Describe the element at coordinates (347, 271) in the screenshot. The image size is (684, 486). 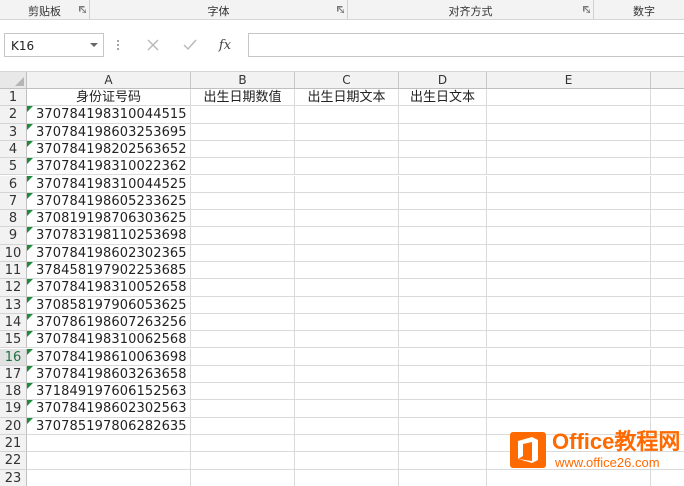
I see `cell-c11` at that location.